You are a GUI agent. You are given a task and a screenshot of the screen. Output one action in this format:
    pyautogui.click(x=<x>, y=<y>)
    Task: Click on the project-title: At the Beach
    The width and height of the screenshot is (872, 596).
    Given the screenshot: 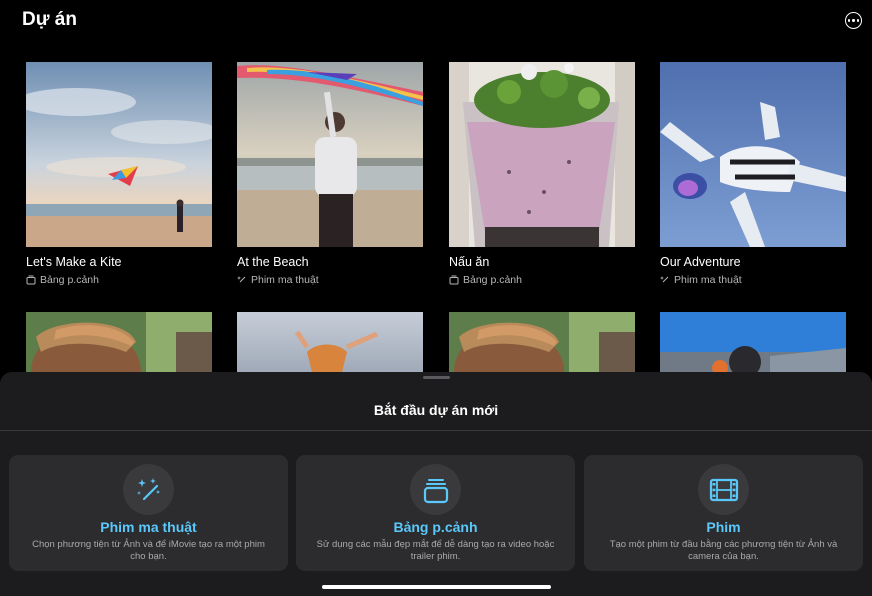 What is the action you would take?
    pyautogui.click(x=273, y=262)
    